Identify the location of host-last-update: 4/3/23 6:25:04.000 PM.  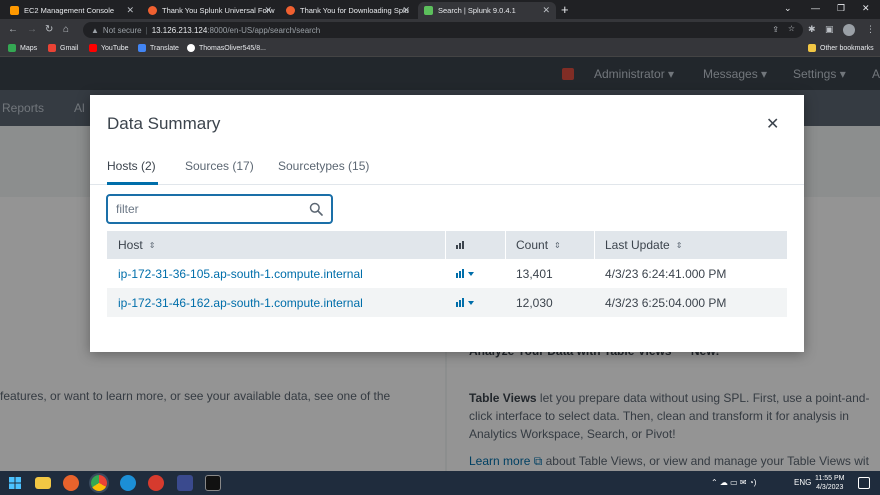
(666, 303).